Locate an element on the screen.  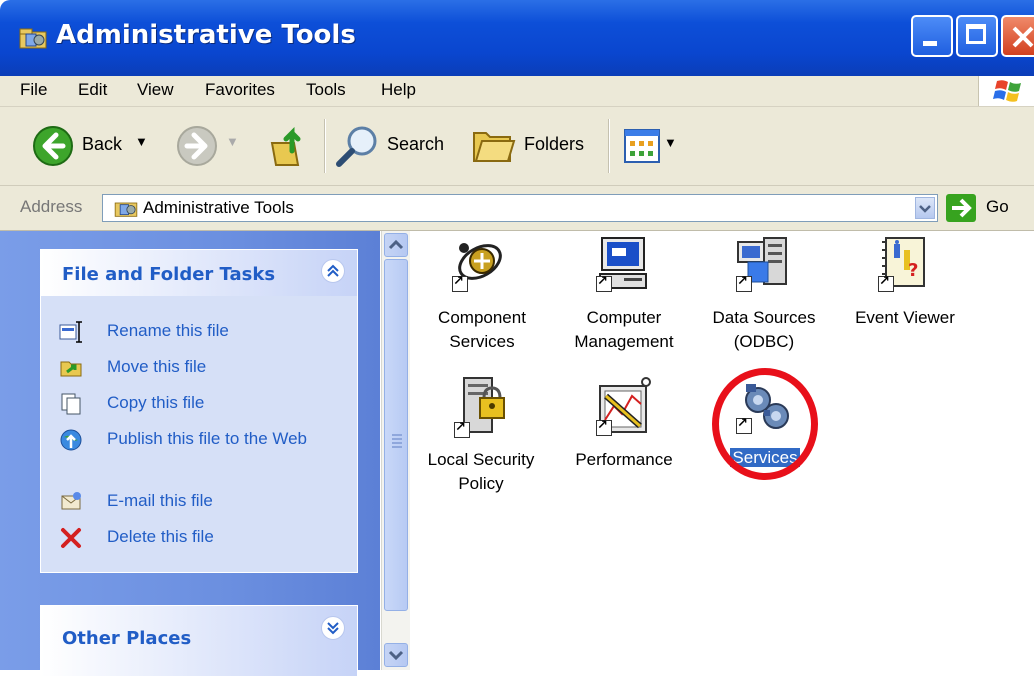
icon-label: Performance is located at coordinates (624, 460).